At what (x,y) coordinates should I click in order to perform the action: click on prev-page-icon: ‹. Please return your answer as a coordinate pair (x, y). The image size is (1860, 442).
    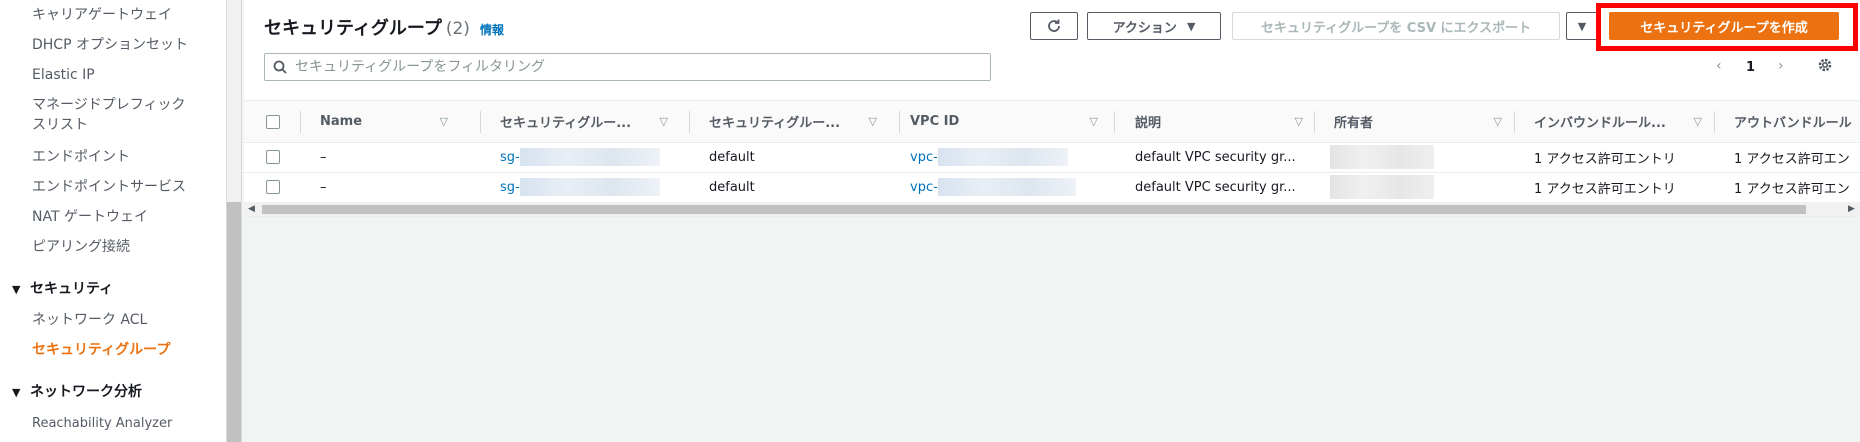
    Looking at the image, I should click on (1719, 66).